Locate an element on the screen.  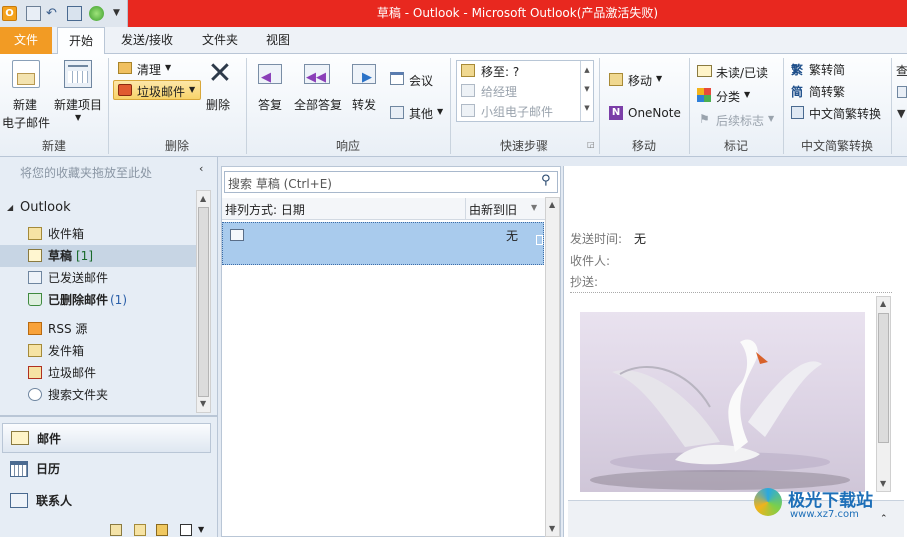
folder-deleted: 已删除邮件 (1) is located at coordinates (98, 300).